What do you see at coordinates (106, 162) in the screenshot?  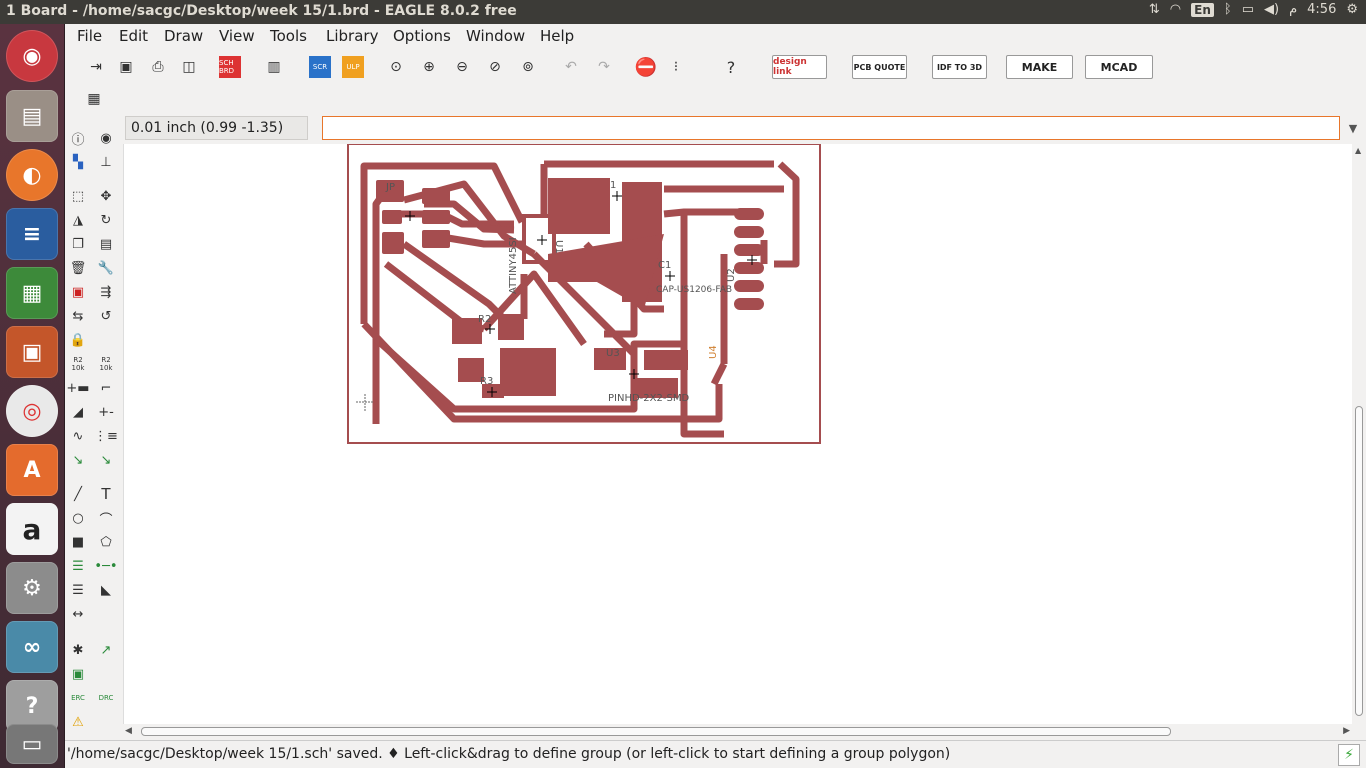 I see `mark-icon: ⊥` at bounding box center [106, 162].